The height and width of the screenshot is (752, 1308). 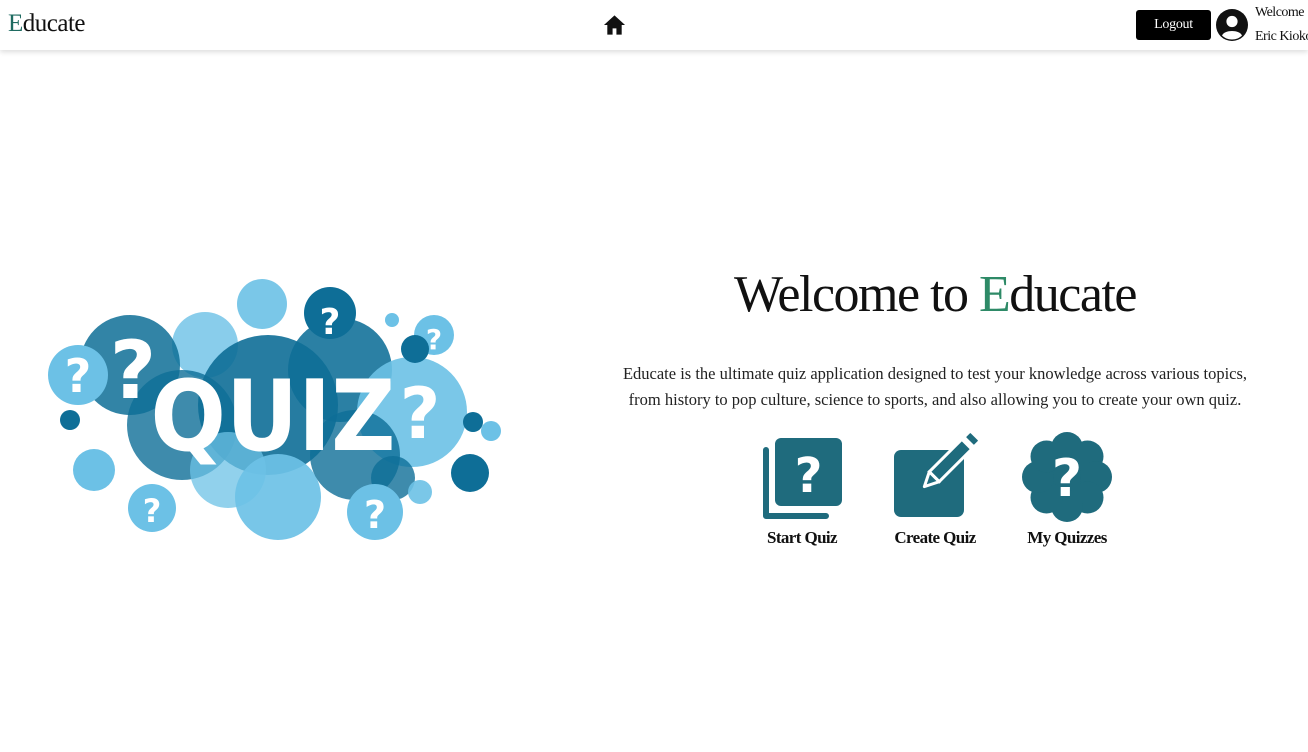 I want to click on heading-suffix: ducate, so click(x=1073, y=294).